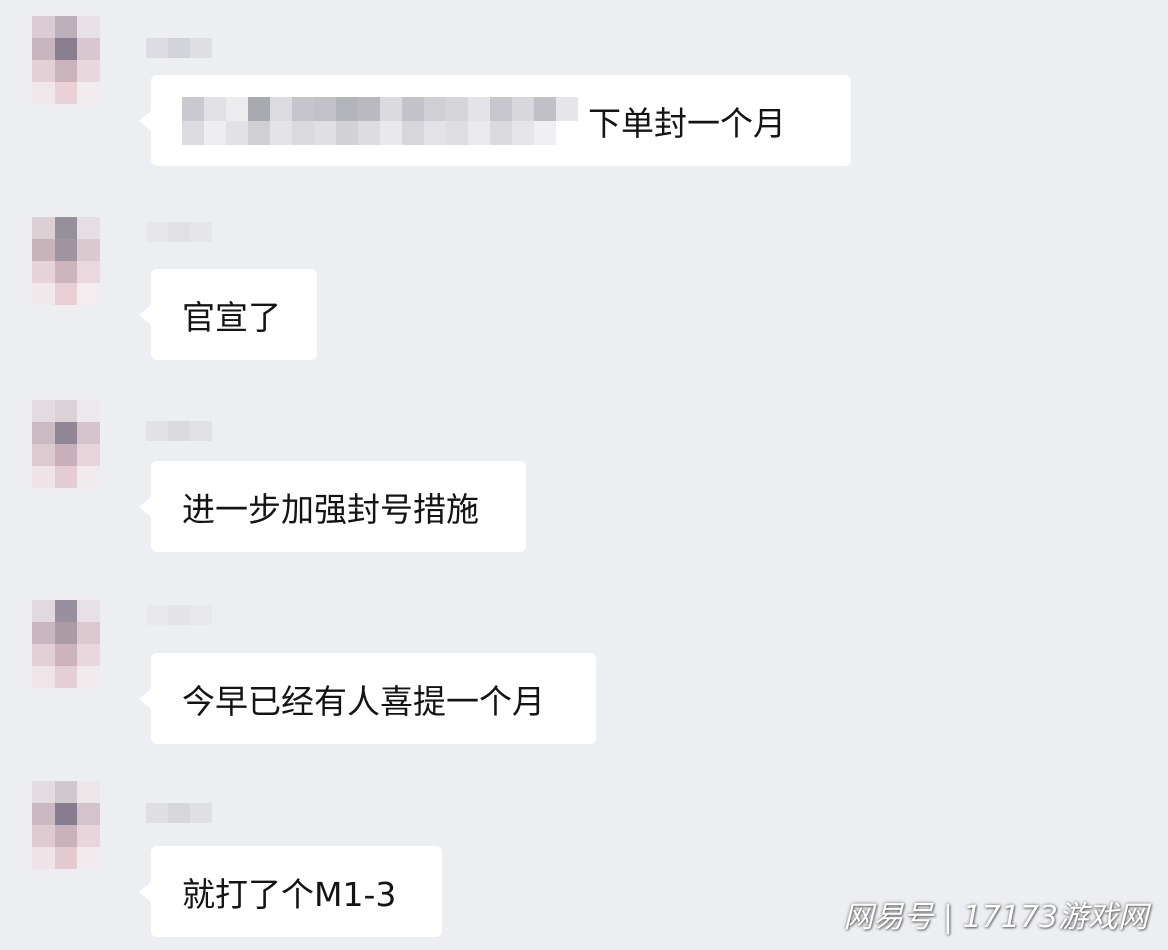 This screenshot has width=1168, height=950. I want to click on message-bubble: 就打了个M1-3, so click(290, 891).